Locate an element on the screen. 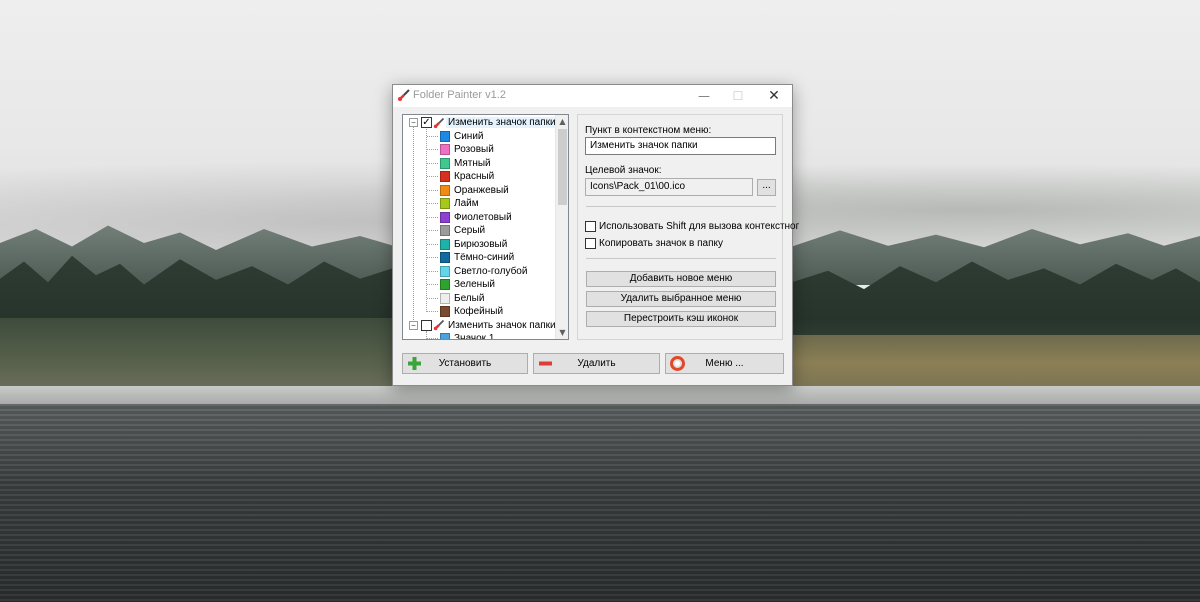 This screenshot has width=1200, height=602. target-icon-path-field: Icons\Pack_01\00.ico is located at coordinates (669, 187).